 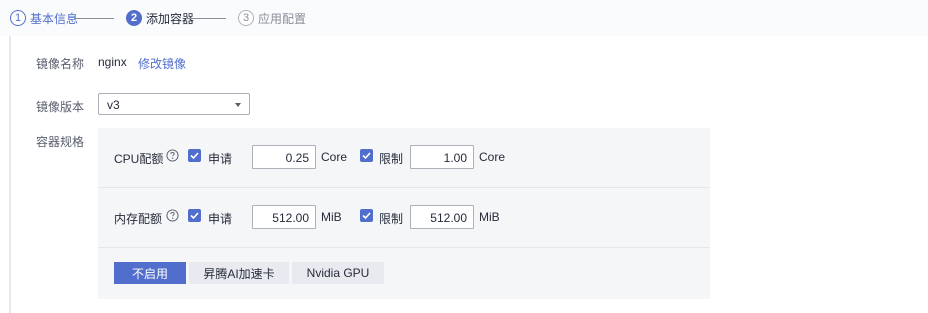 What do you see at coordinates (246, 18) in the screenshot?
I see `step-number: 3` at bounding box center [246, 18].